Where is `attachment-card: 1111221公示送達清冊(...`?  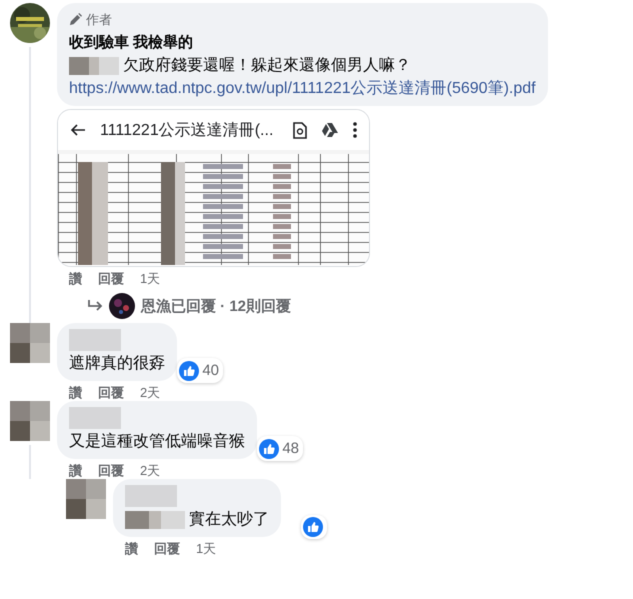
attachment-card: 1111221公示送達清冊(... is located at coordinates (213, 188).